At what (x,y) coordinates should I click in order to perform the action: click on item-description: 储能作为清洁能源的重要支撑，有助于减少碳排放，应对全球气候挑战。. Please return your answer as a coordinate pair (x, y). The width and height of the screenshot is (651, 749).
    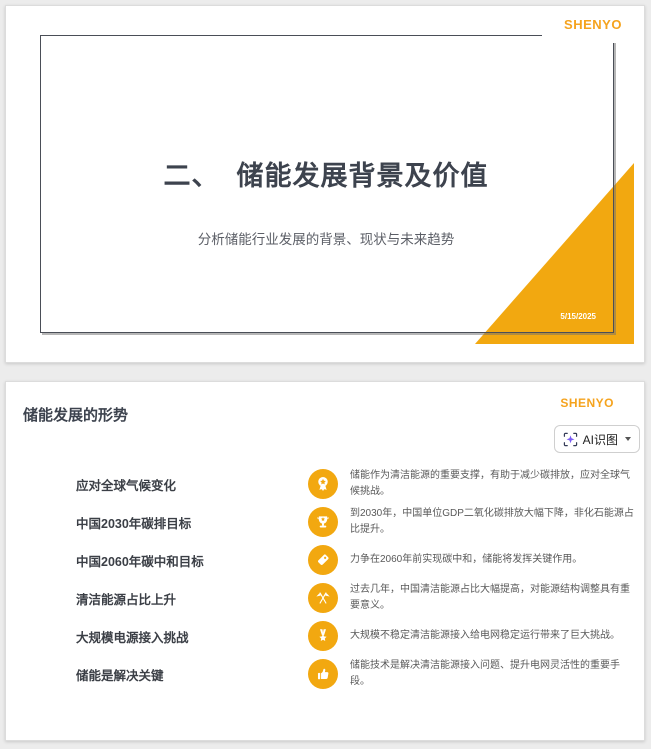
    Looking at the image, I should click on (490, 483).